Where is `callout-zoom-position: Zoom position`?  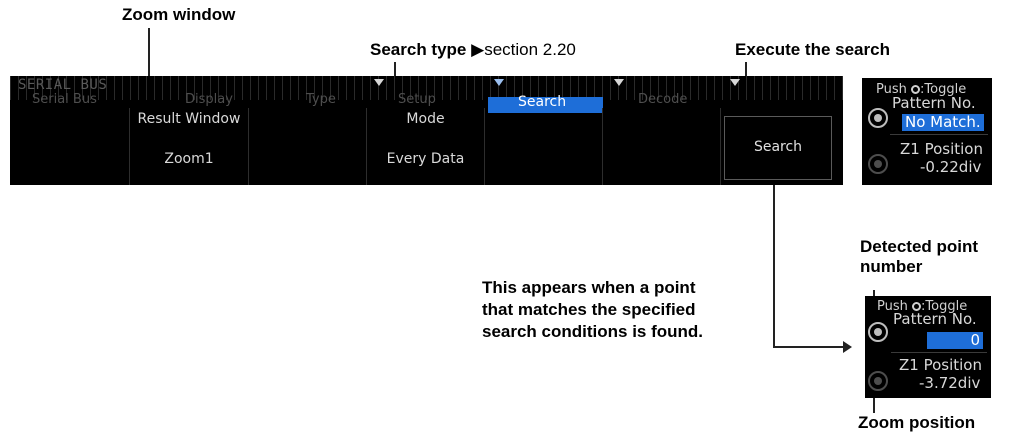
callout-zoom-position: Zoom position is located at coordinates (917, 422).